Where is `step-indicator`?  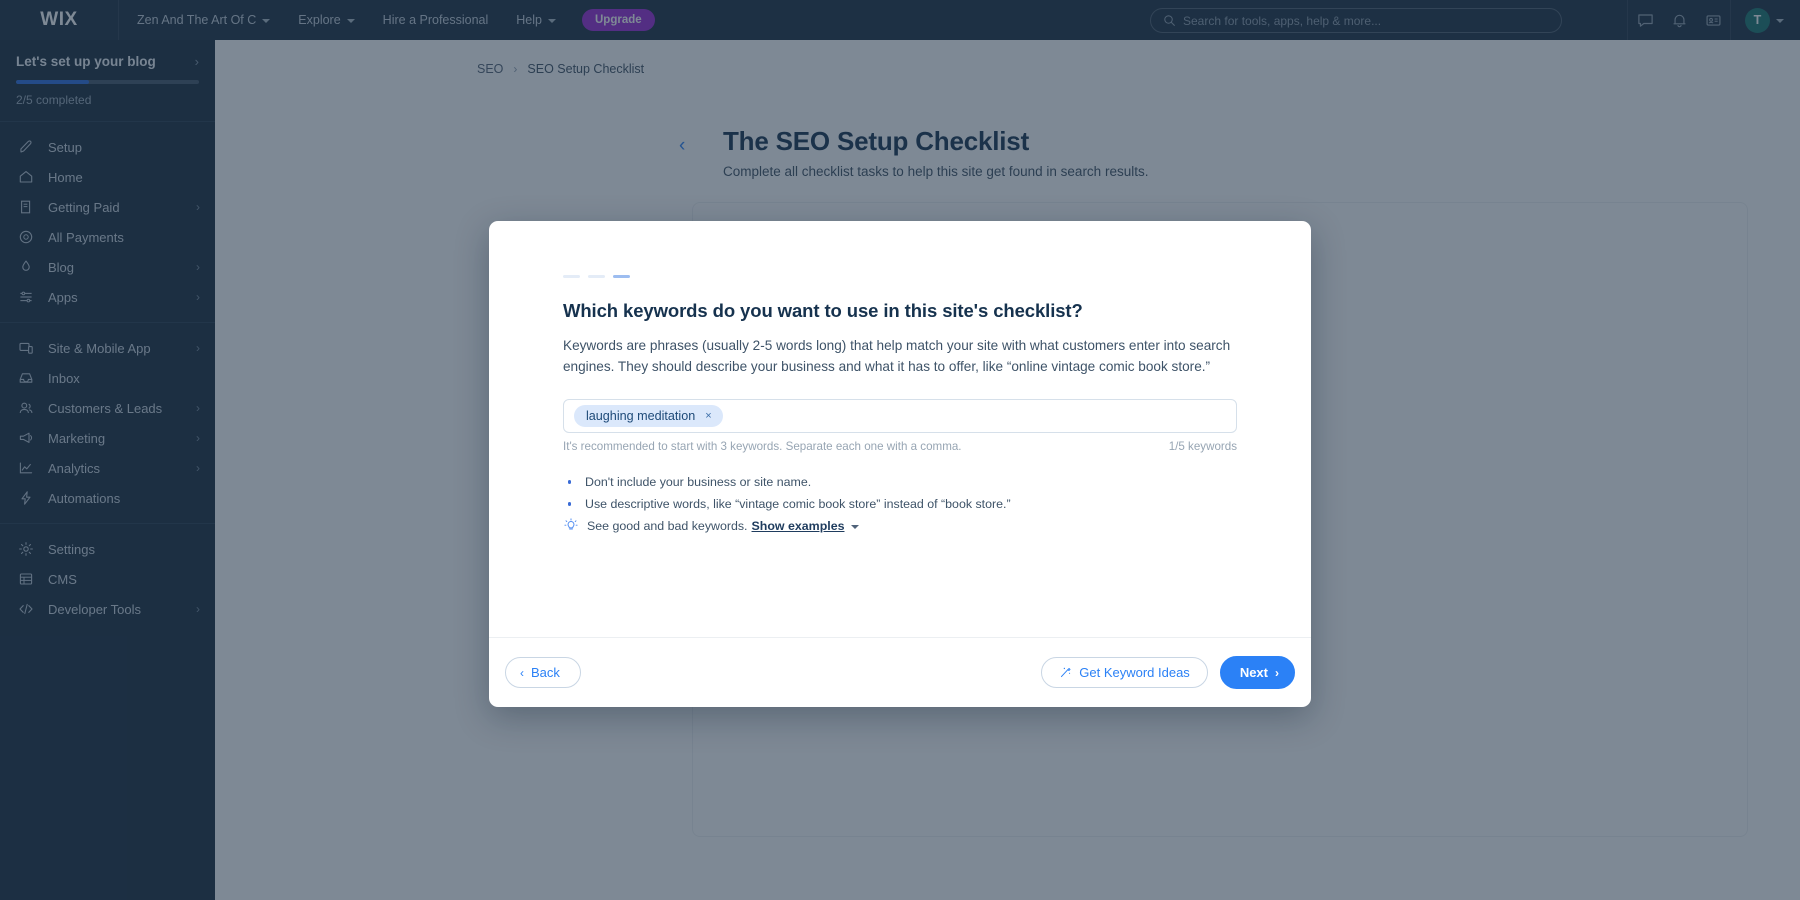
step-indicator is located at coordinates (900, 276).